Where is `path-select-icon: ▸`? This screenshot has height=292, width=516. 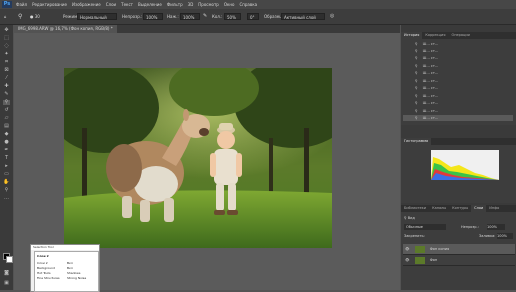
path-select-icon: ▸ is located at coordinates (6, 166).